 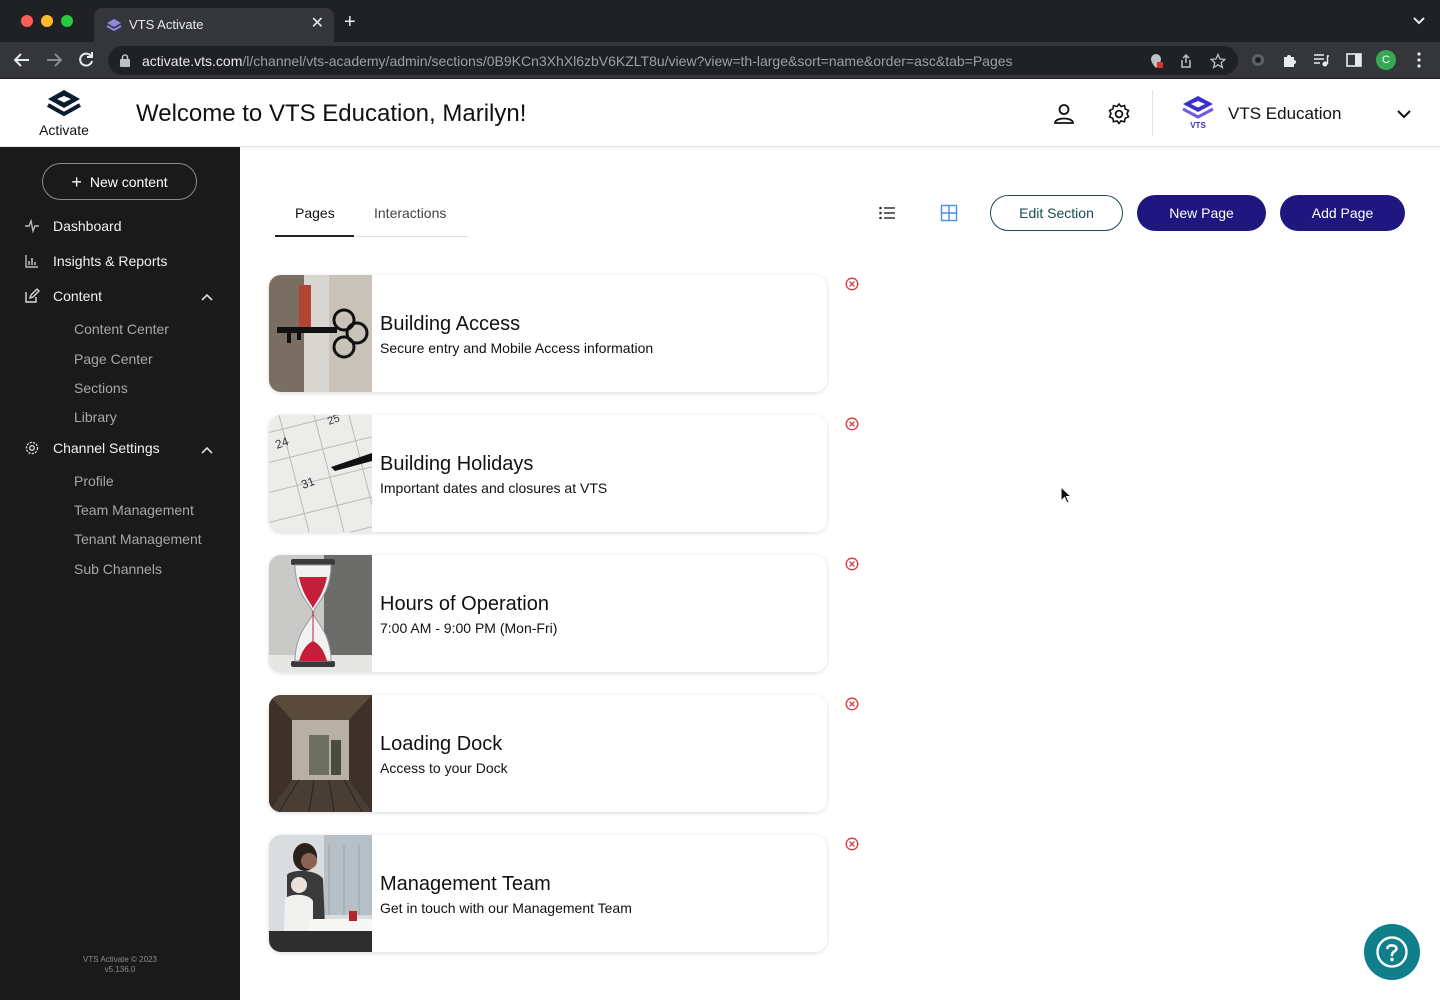 I want to click on new-tab-button: +, so click(x=350, y=22).